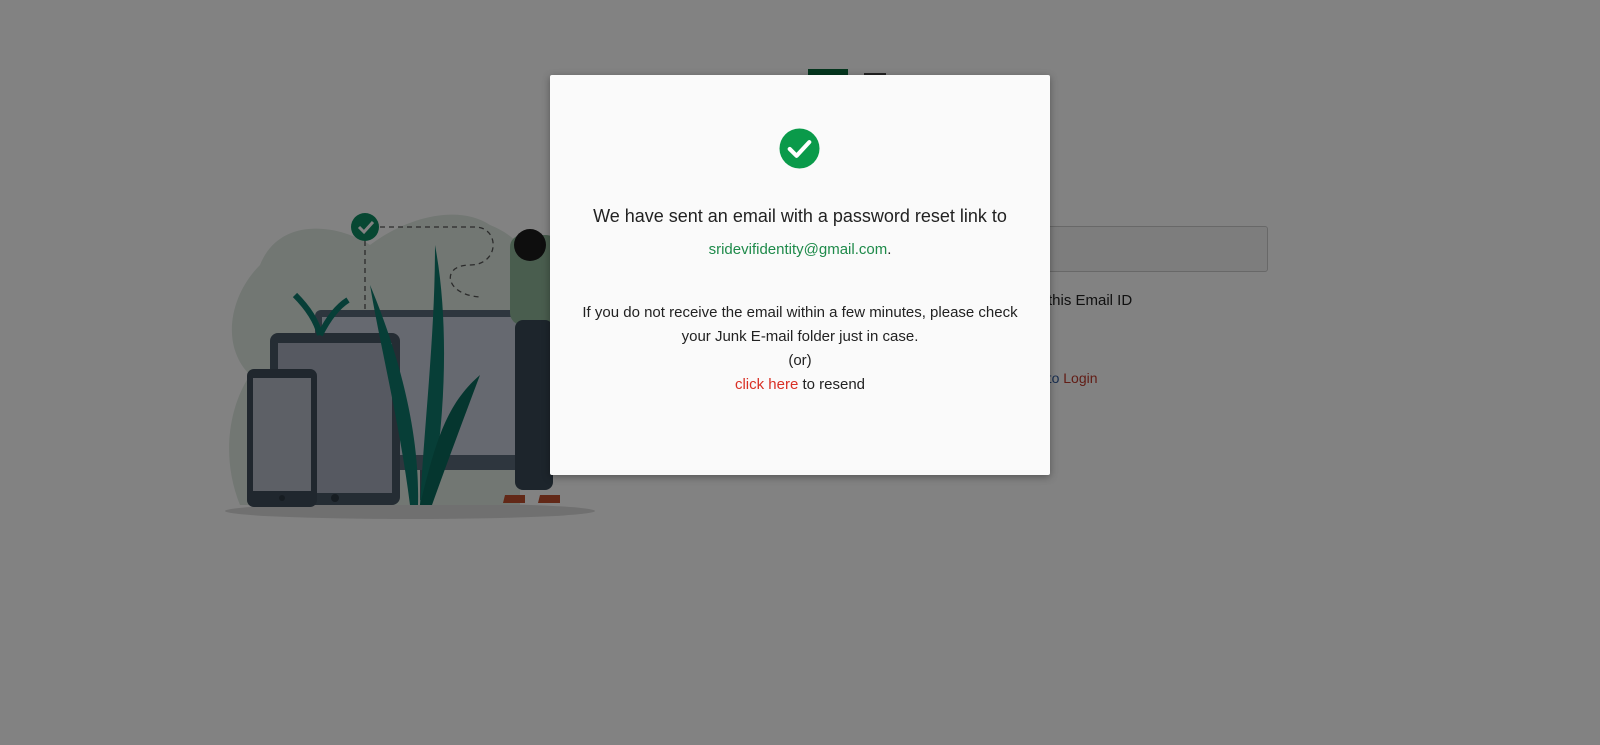 This screenshot has height=745, width=1600. I want to click on resend-line: click here to resend, so click(800, 385).